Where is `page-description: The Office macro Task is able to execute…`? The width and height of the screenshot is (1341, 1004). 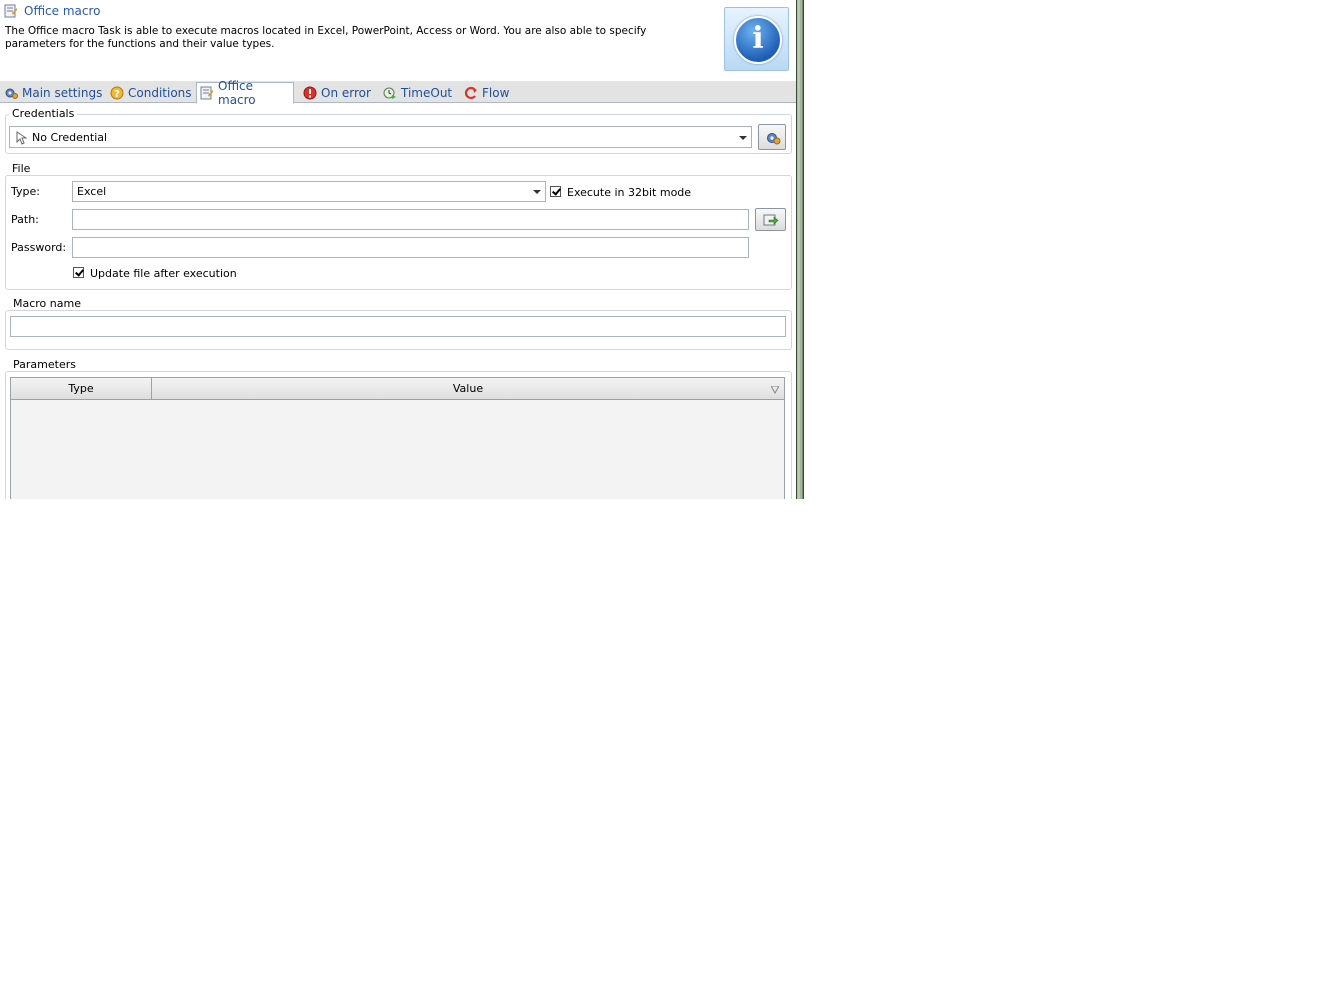
page-description: The Office macro Task is able to execute… is located at coordinates (326, 37).